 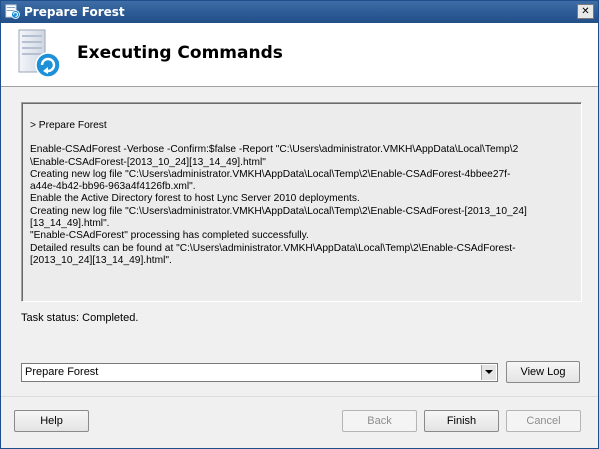 I want to click on wizard-header: Executing Commands, so click(x=299, y=55).